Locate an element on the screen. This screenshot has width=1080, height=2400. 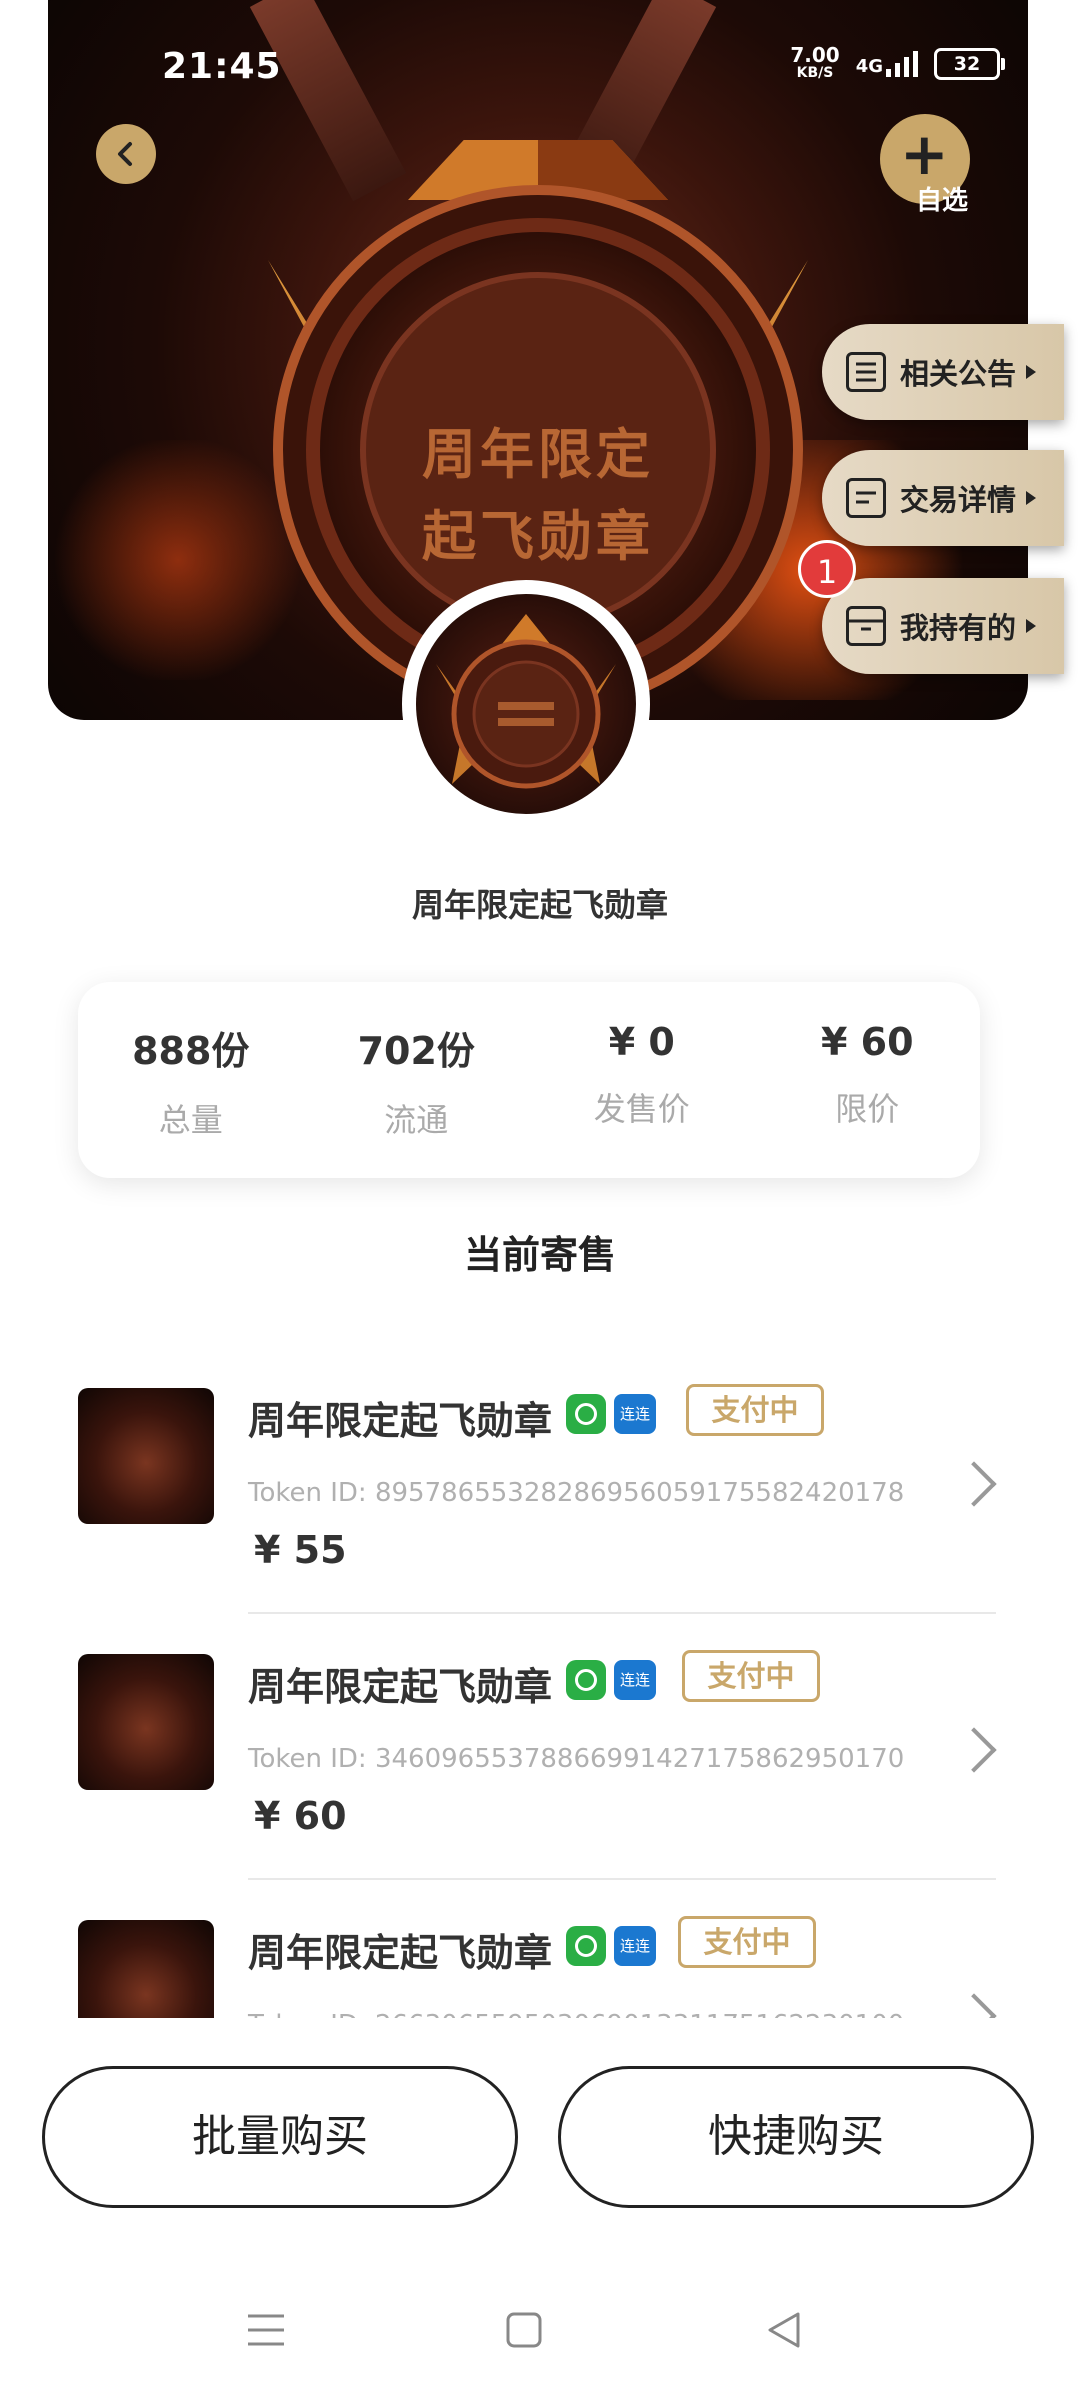
menu-icon is located at coordinates (266, 2330).